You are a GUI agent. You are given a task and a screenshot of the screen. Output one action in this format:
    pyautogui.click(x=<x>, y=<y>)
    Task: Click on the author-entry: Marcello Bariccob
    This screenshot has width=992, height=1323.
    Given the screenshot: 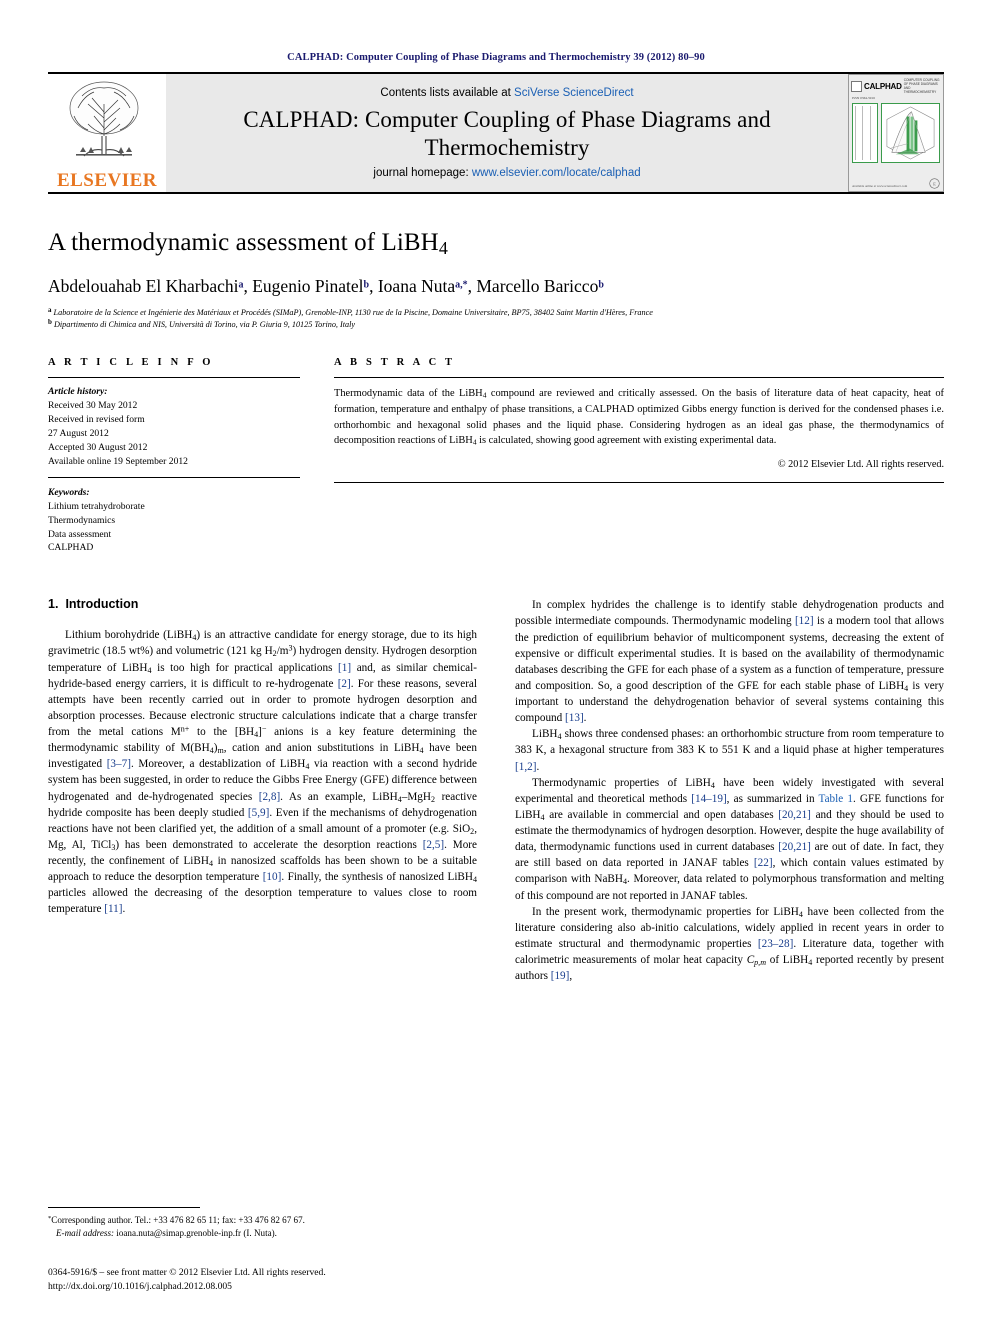 What is the action you would take?
    pyautogui.click(x=540, y=286)
    